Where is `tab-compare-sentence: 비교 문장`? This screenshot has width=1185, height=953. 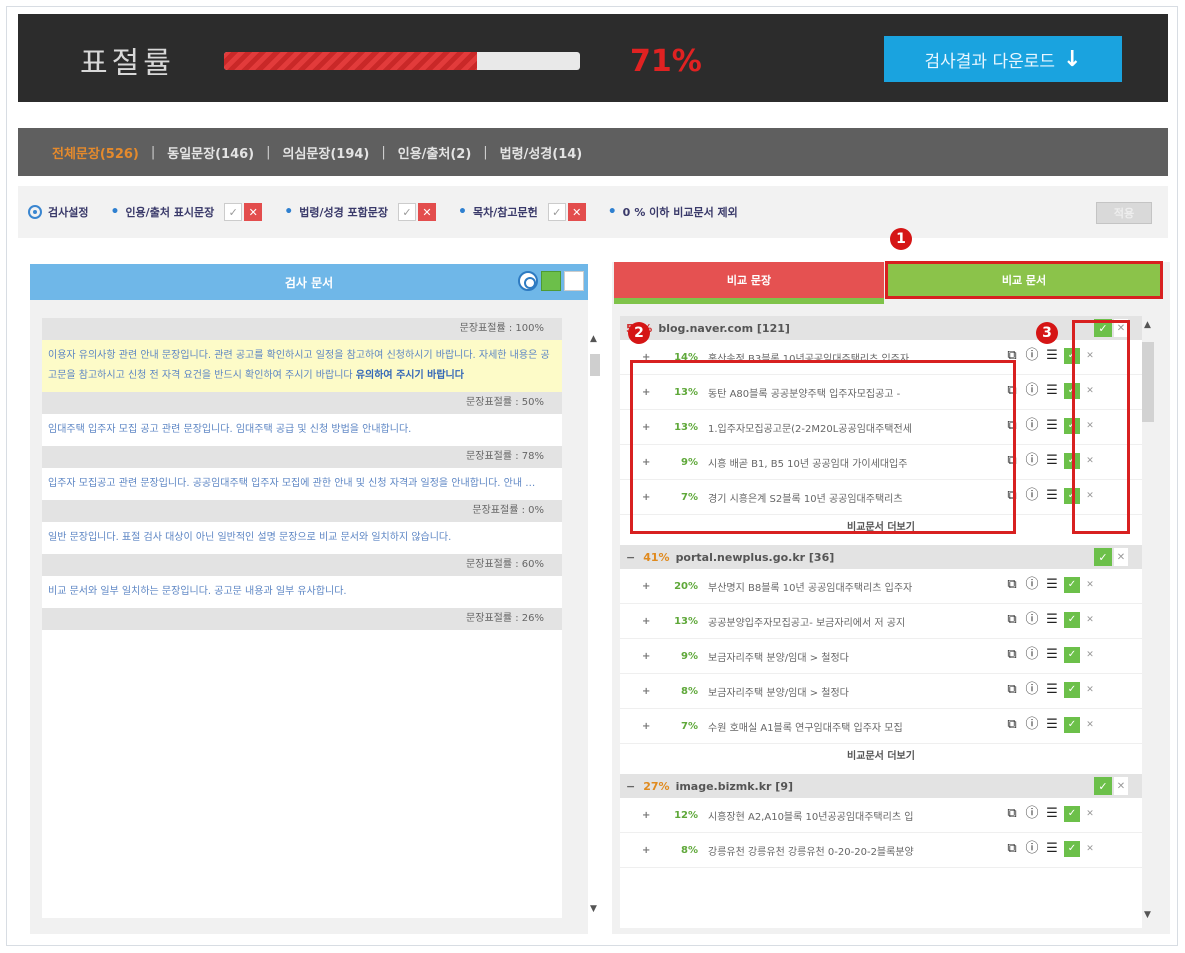
tab-compare-sentence: 비교 문장 is located at coordinates (749, 283).